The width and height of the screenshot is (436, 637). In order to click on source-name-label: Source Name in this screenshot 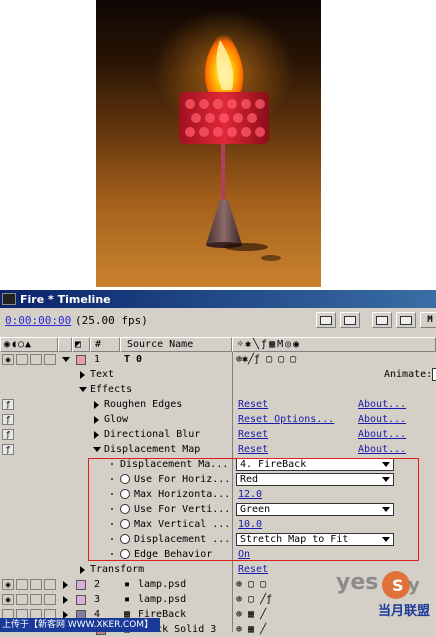, I will do `click(160, 344)`.